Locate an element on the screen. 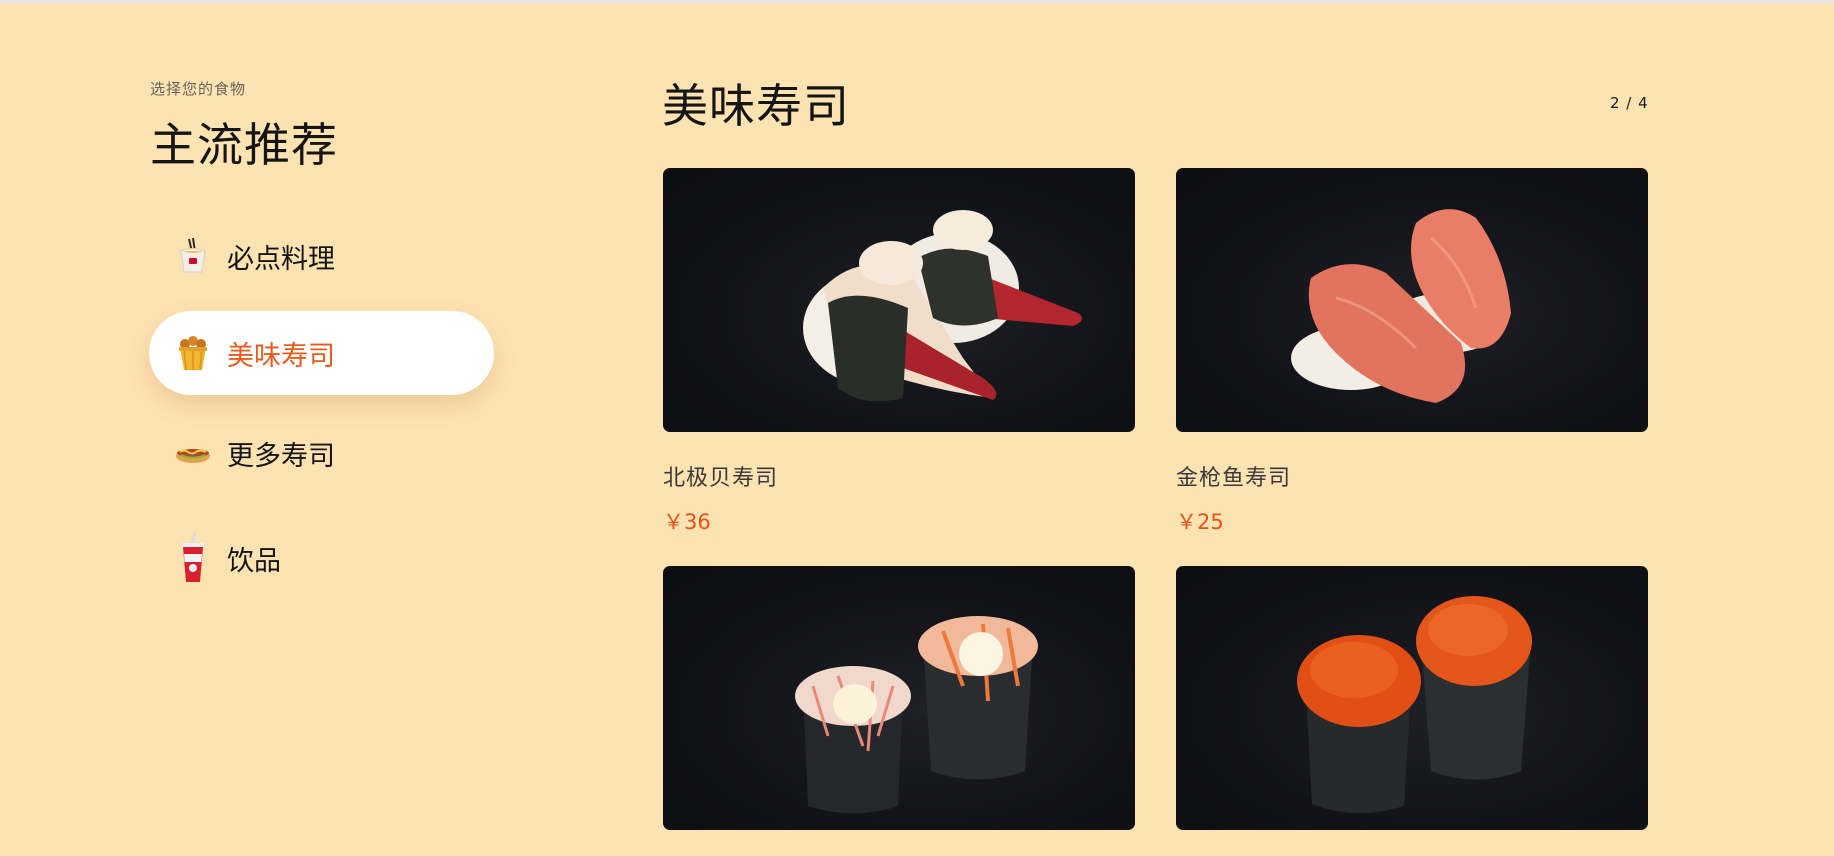 Image resolution: width=1834 pixels, height=856 pixels. nav-item-label: 必点料理 is located at coordinates (281, 259).